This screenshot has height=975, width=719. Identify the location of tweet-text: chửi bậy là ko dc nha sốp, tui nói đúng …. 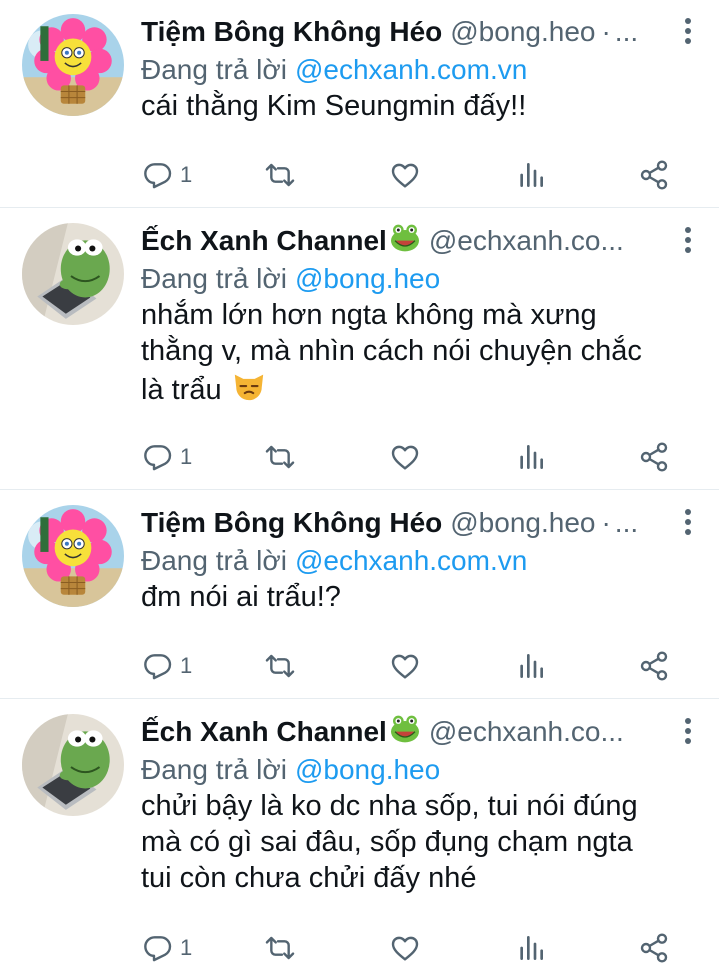
(389, 842).